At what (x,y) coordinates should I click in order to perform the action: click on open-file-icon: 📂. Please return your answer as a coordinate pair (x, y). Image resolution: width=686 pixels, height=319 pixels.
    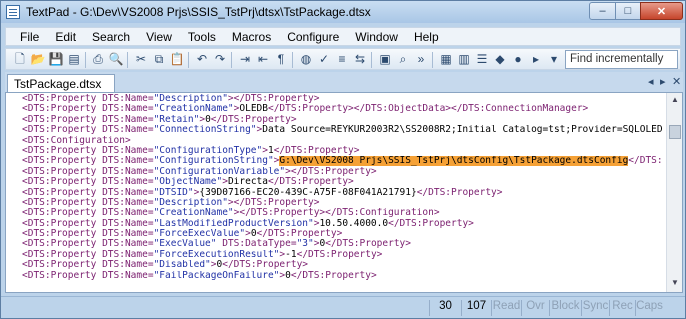
    Looking at the image, I should click on (38, 59).